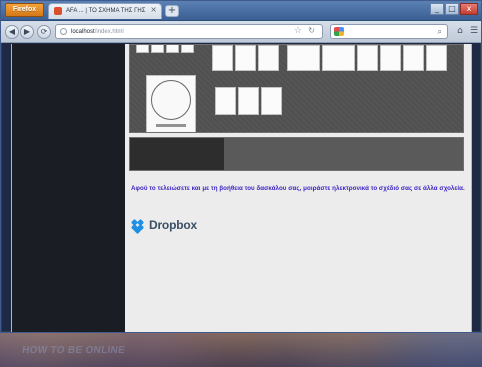  I want to click on circle-outline, so click(171, 100).